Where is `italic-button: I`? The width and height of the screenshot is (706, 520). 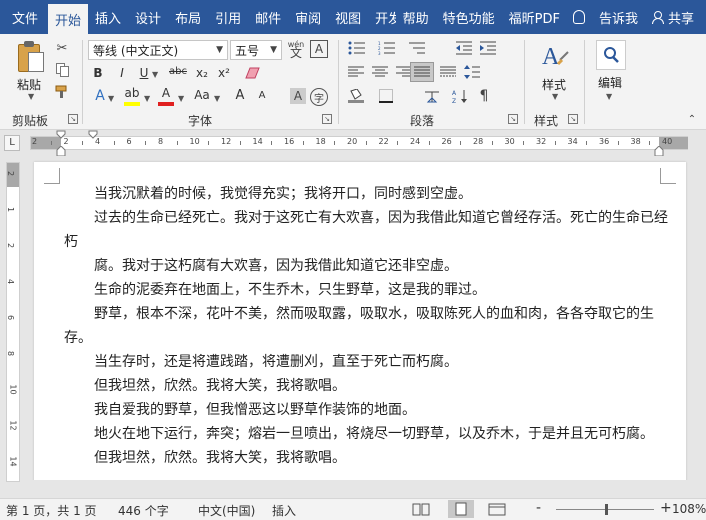 italic-button: I is located at coordinates (122, 73).